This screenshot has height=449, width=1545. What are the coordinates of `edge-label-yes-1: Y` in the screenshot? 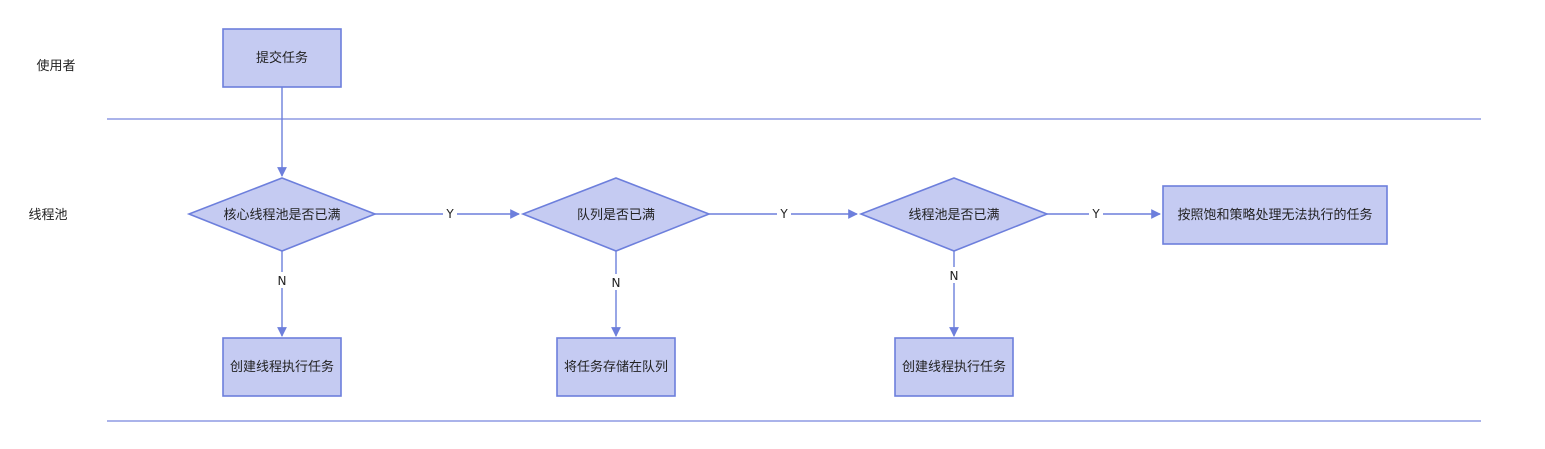 It's located at (449, 214).